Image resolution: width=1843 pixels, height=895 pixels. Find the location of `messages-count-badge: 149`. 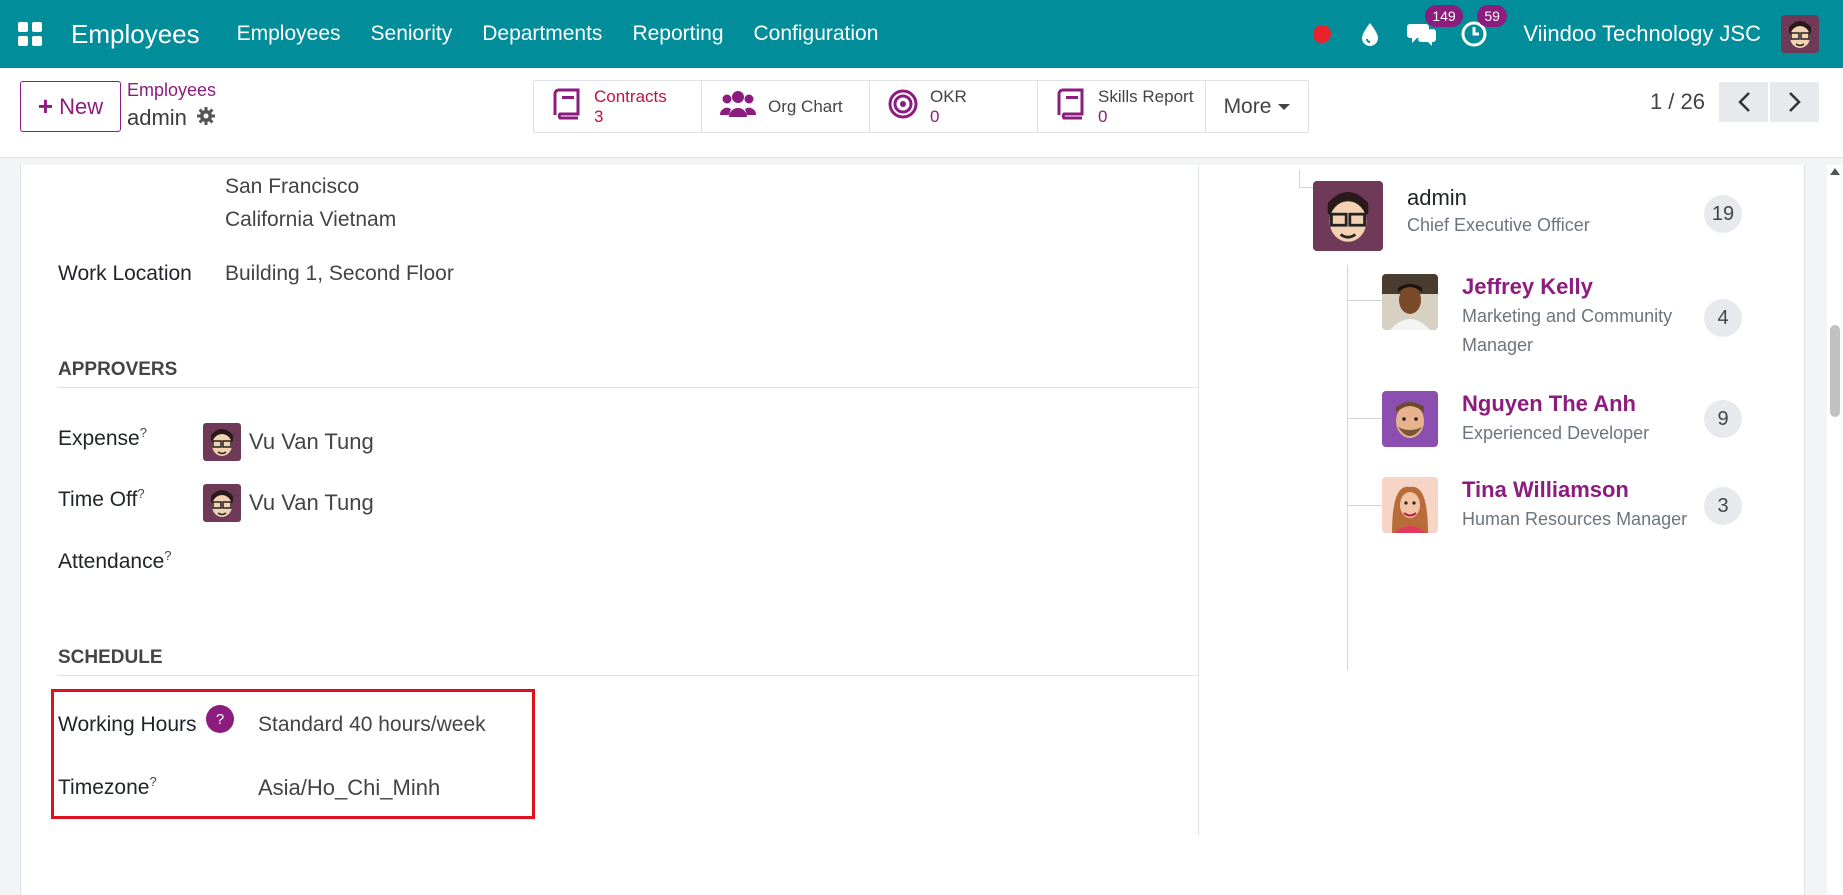

messages-count-badge: 149 is located at coordinates (1444, 16).